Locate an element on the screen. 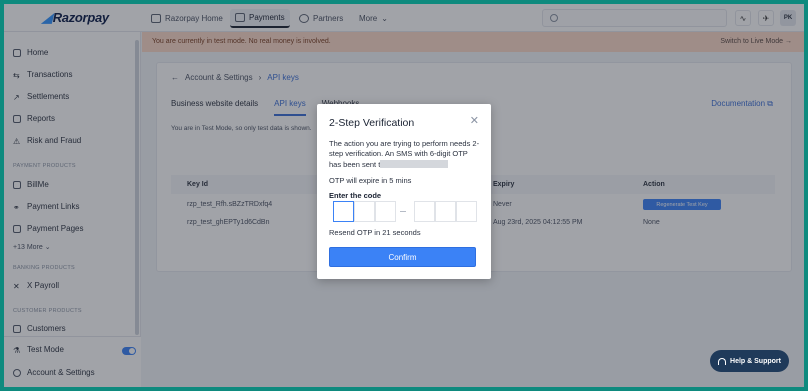 This screenshot has width=808, height=391. help-support-button: Help & Support is located at coordinates (749, 361).